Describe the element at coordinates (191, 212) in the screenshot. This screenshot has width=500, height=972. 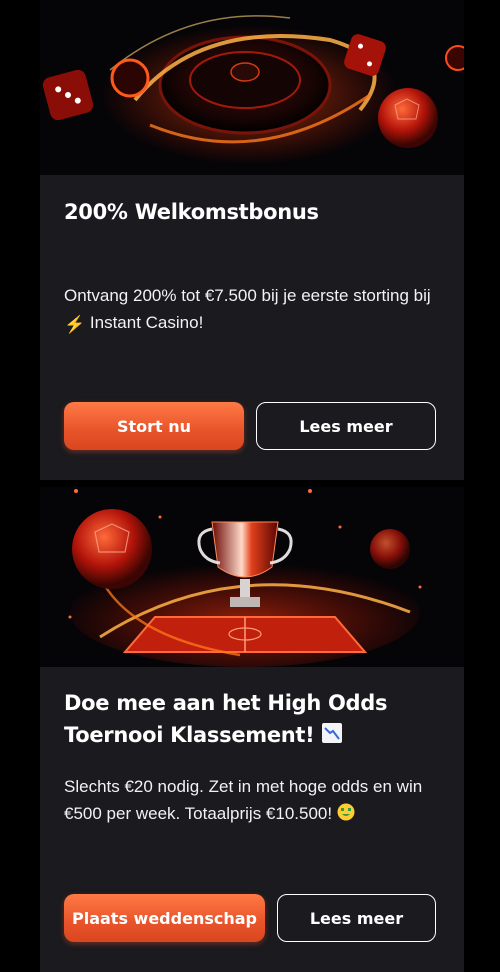
I see `promo-title: 200% Welkomstbonus` at that location.